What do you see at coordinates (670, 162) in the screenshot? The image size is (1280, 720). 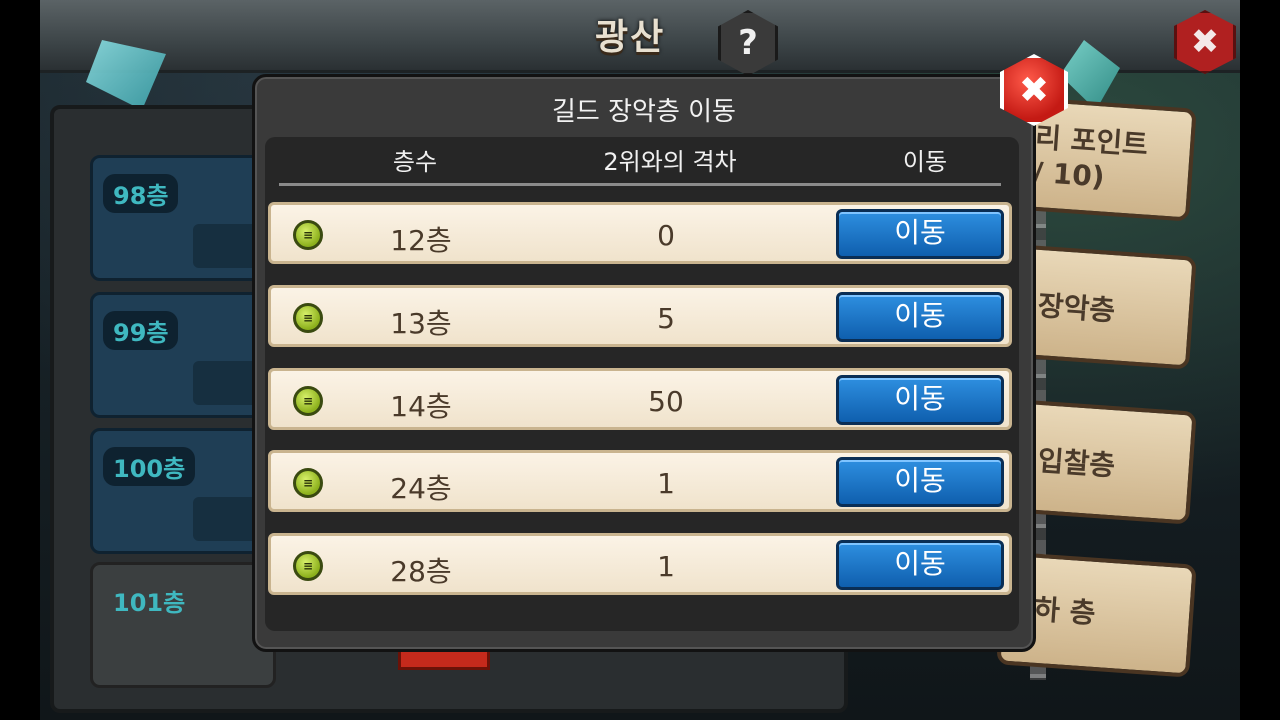 I see `column-header-gap: 2위와의 격차` at bounding box center [670, 162].